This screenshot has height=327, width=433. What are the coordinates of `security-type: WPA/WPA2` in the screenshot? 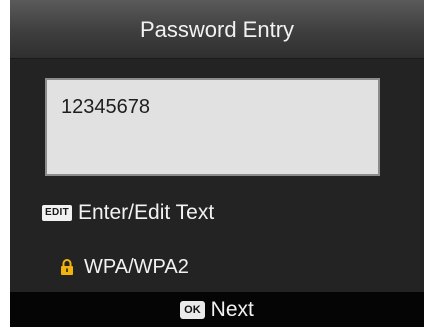 It's located at (124, 267).